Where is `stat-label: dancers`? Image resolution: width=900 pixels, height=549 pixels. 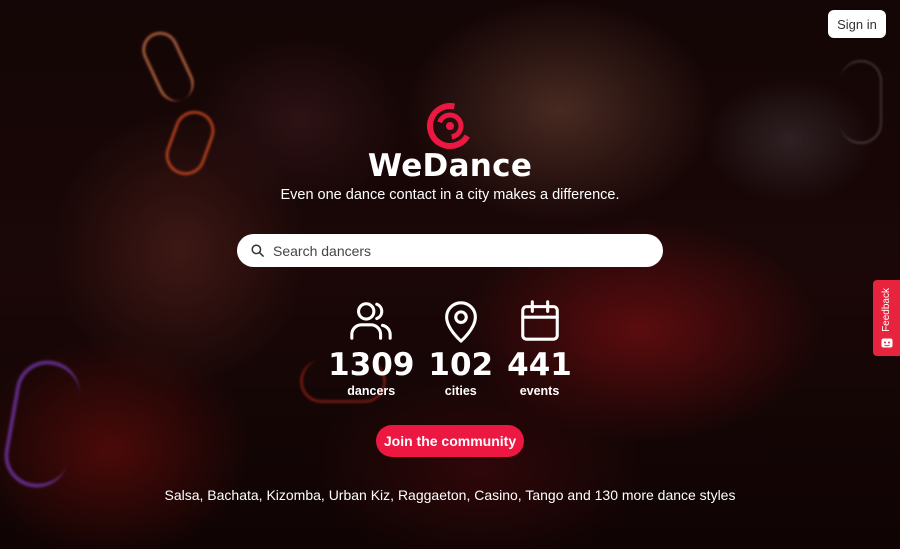
stat-label: dancers is located at coordinates (371, 391).